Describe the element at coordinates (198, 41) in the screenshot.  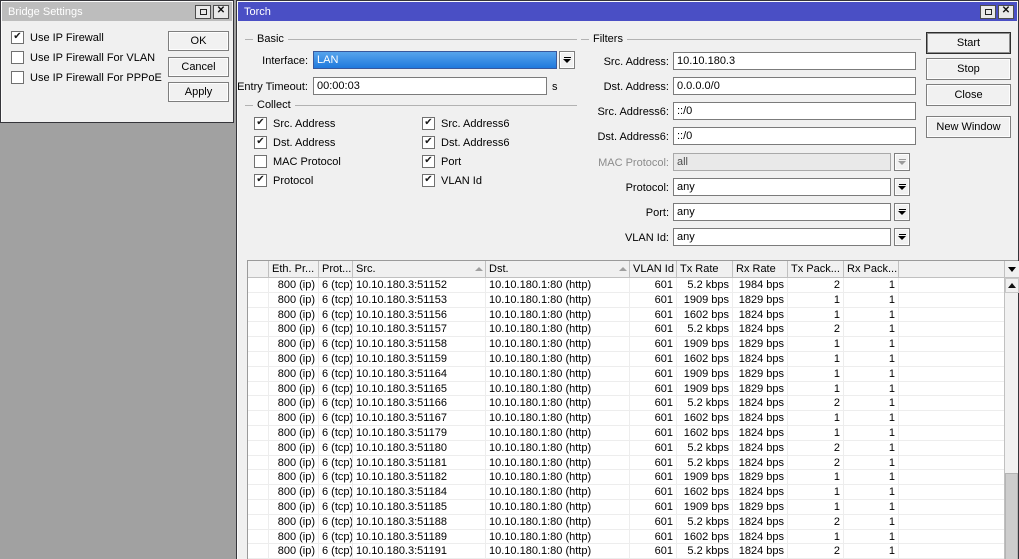
I see `ok-button: OK` at that location.